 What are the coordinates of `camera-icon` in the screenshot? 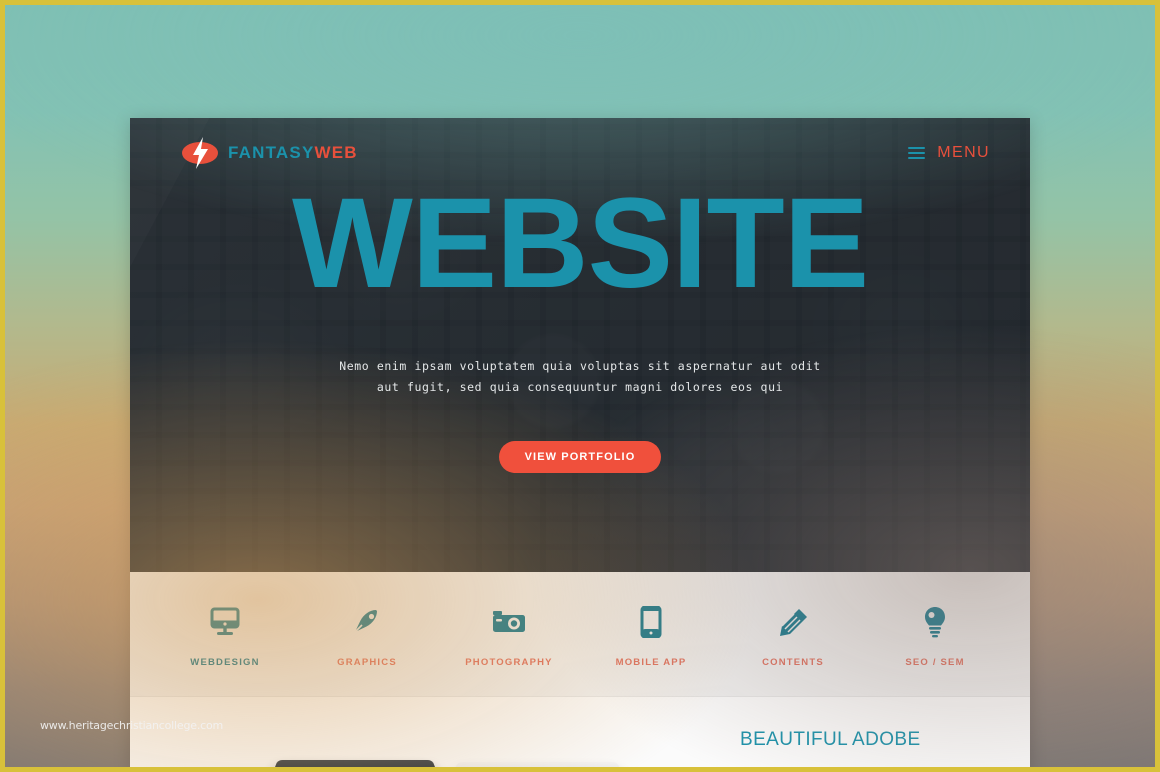 It's located at (509, 622).